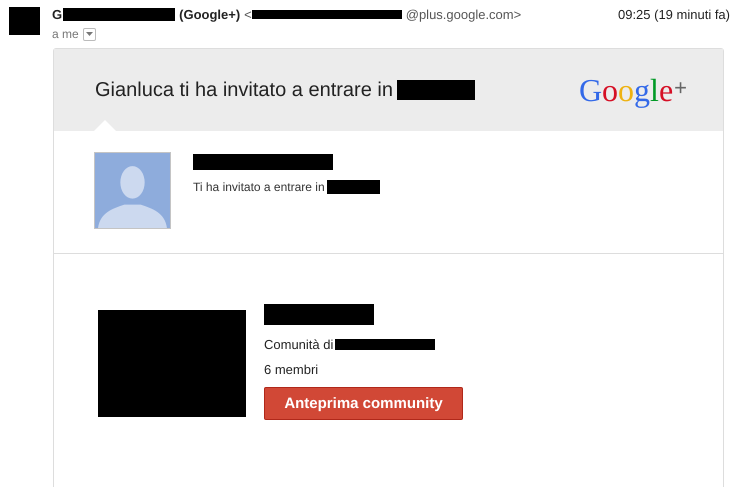  Describe the element at coordinates (57, 14) in the screenshot. I see `sender-initial: G` at that location.